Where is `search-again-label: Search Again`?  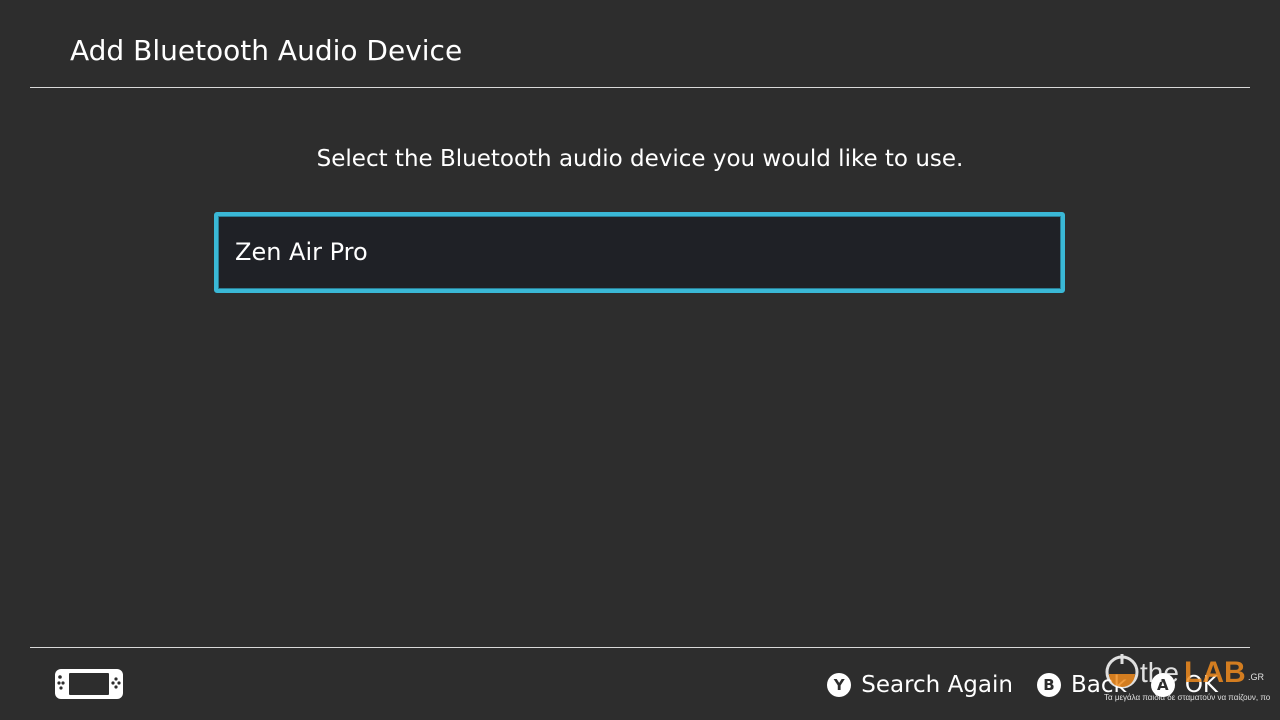
search-again-label: Search Again is located at coordinates (937, 685).